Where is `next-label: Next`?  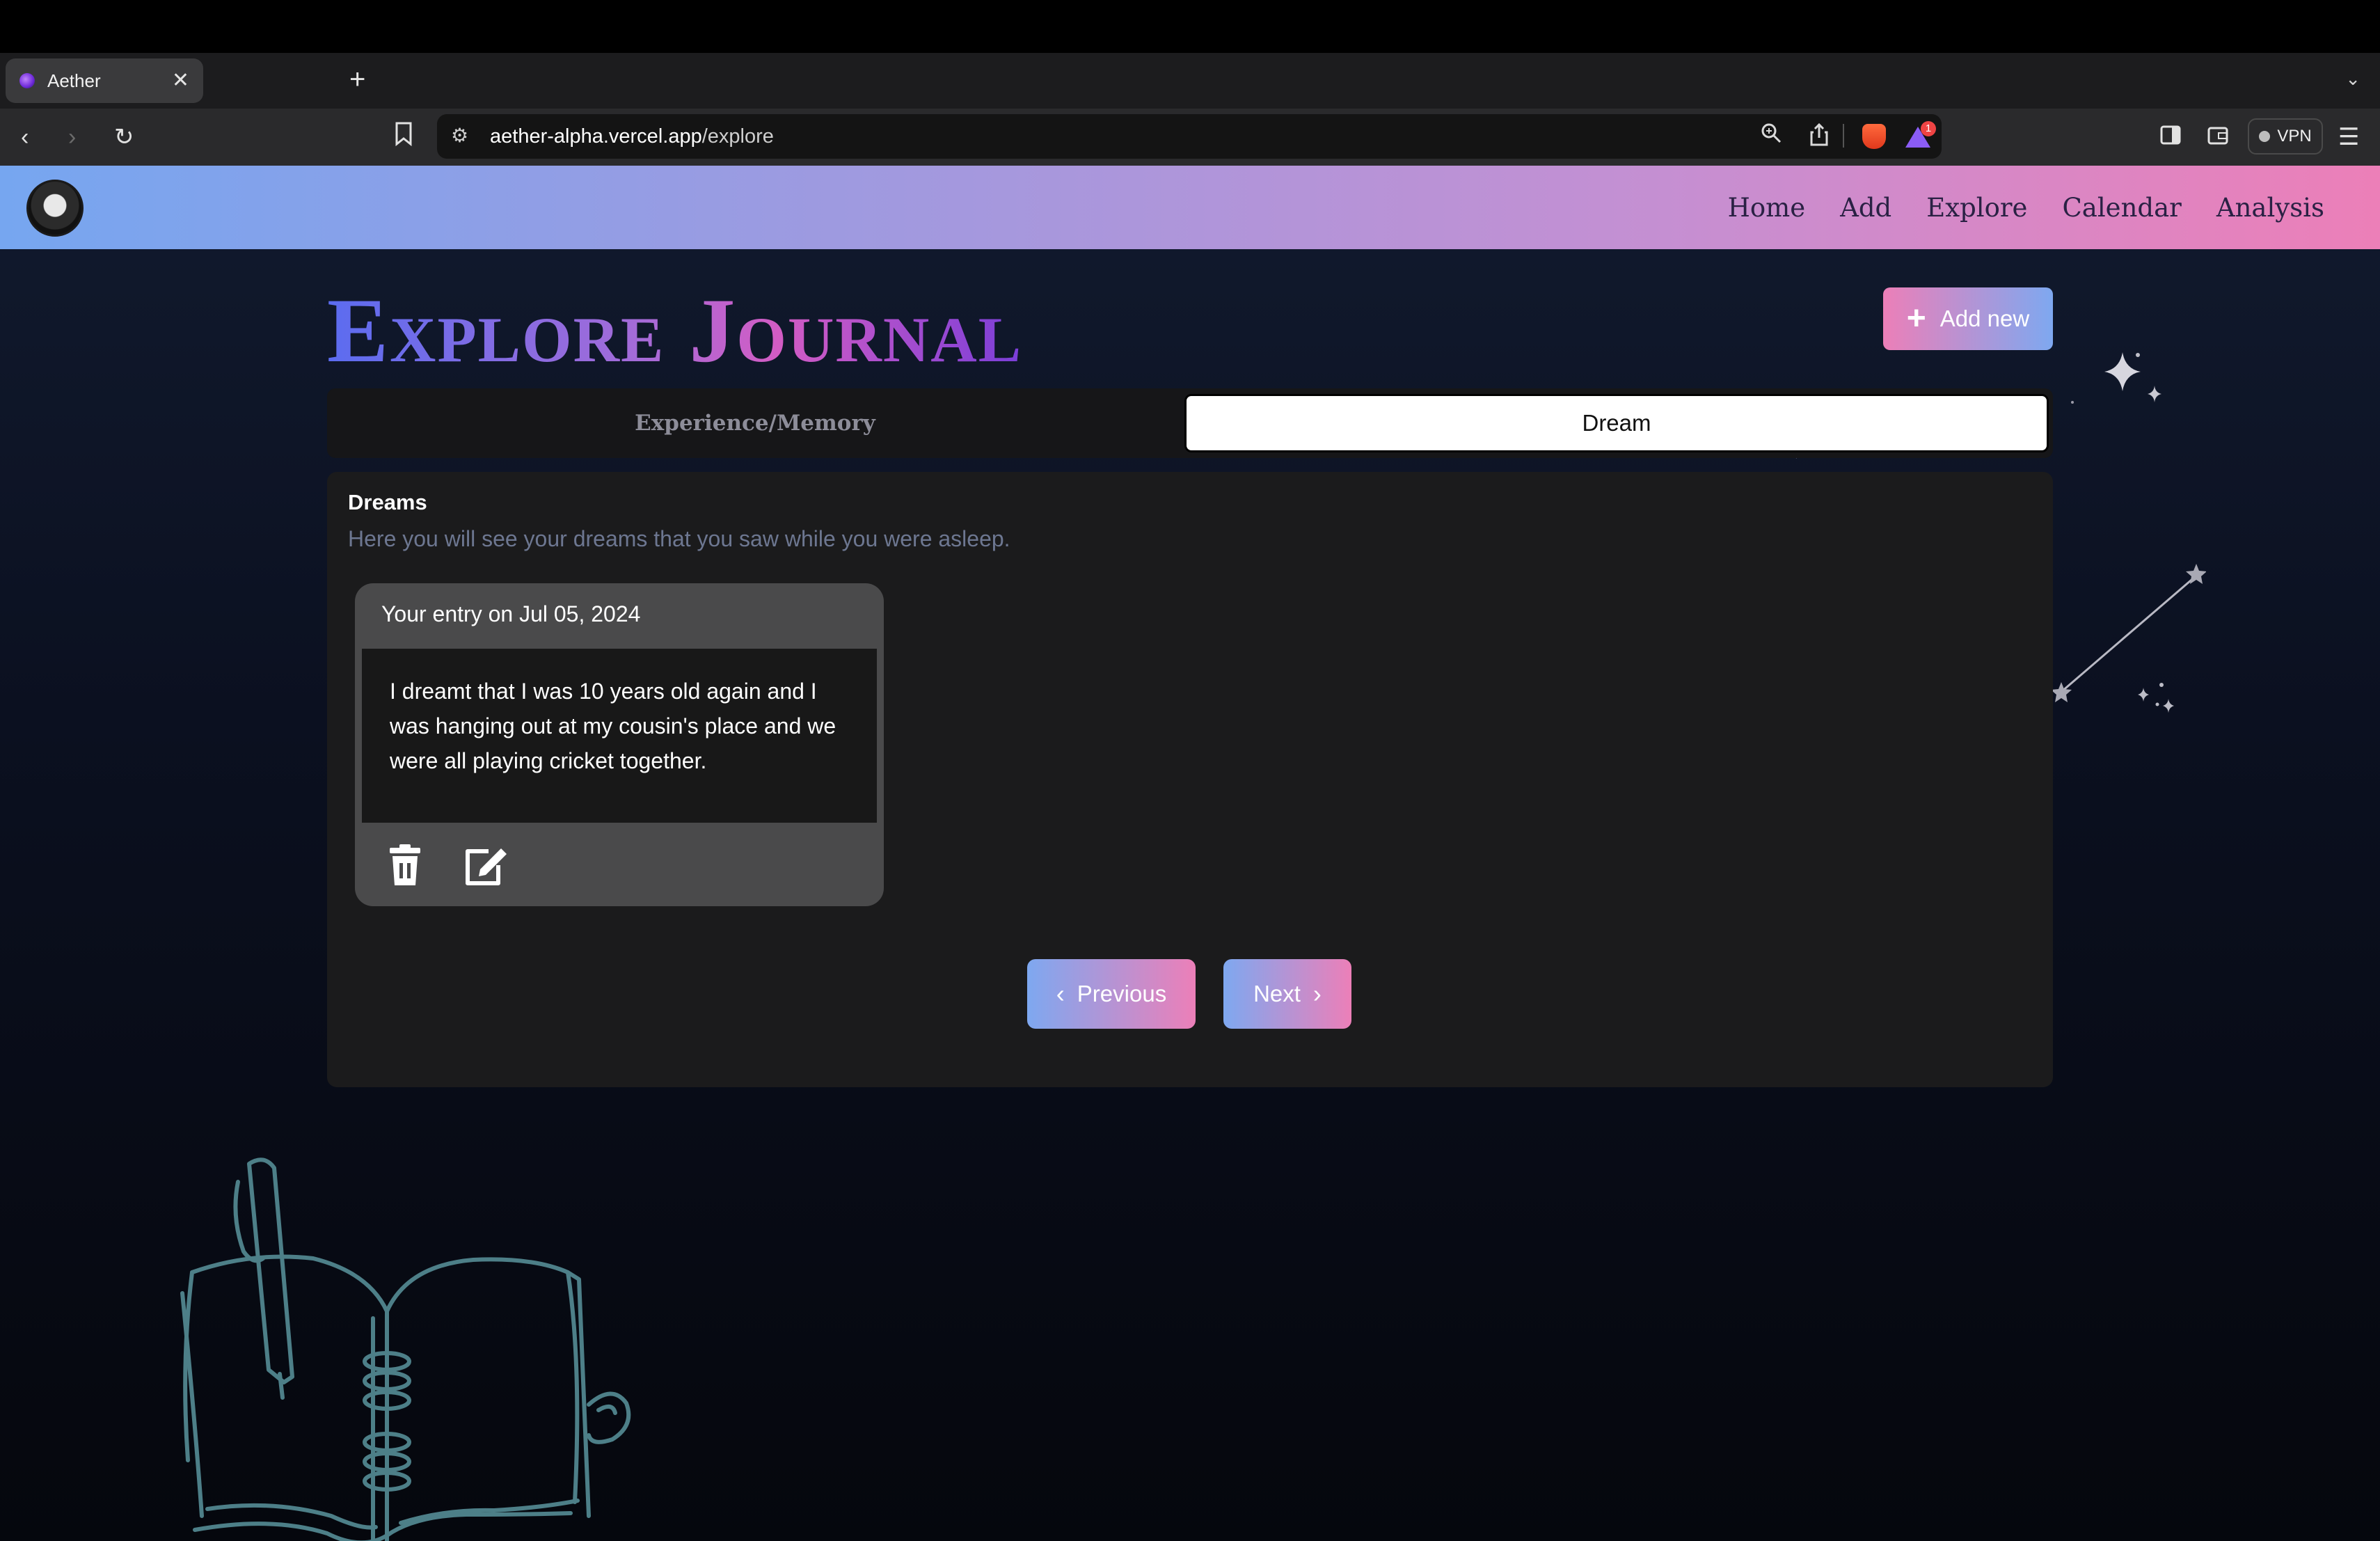
next-label: Next is located at coordinates (1277, 993).